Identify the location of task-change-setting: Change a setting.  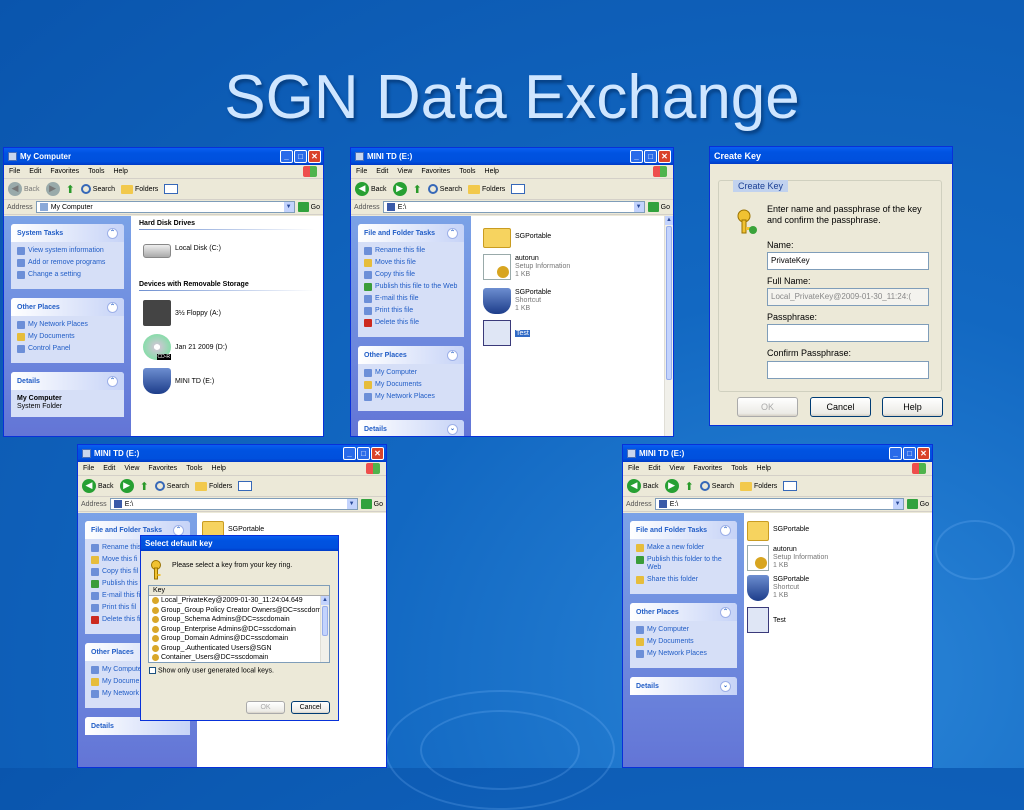
(67, 275).